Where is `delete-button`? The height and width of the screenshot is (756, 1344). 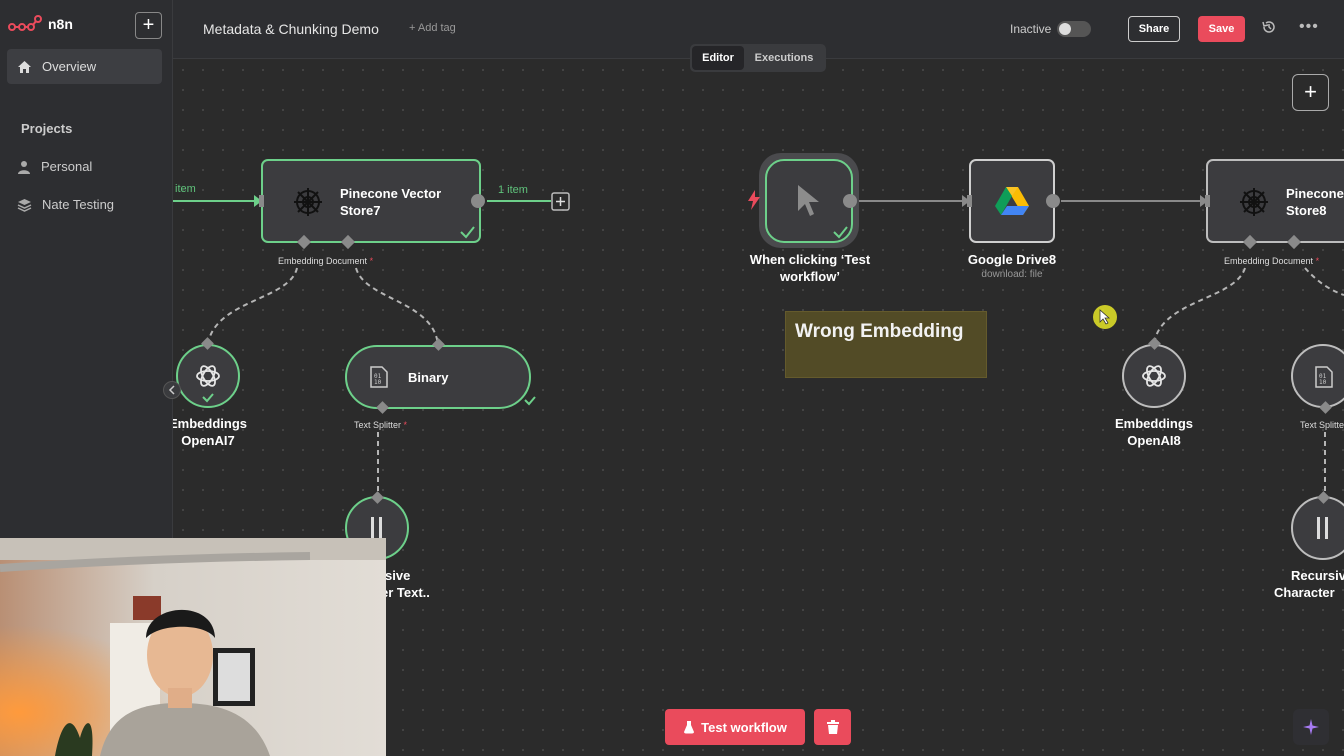
delete-button is located at coordinates (832, 727).